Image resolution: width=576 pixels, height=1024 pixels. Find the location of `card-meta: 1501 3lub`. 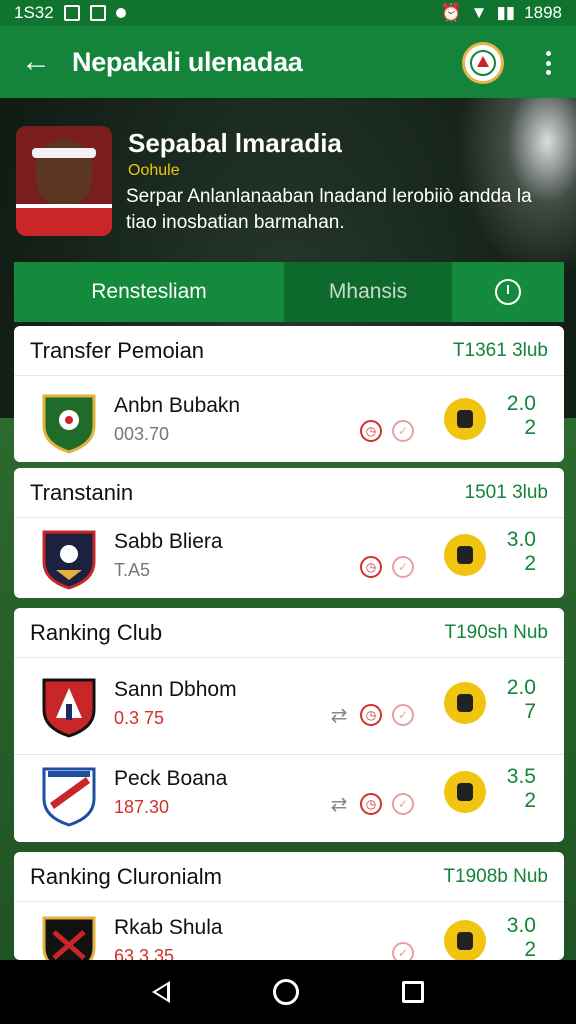

card-meta: 1501 3lub is located at coordinates (506, 493).